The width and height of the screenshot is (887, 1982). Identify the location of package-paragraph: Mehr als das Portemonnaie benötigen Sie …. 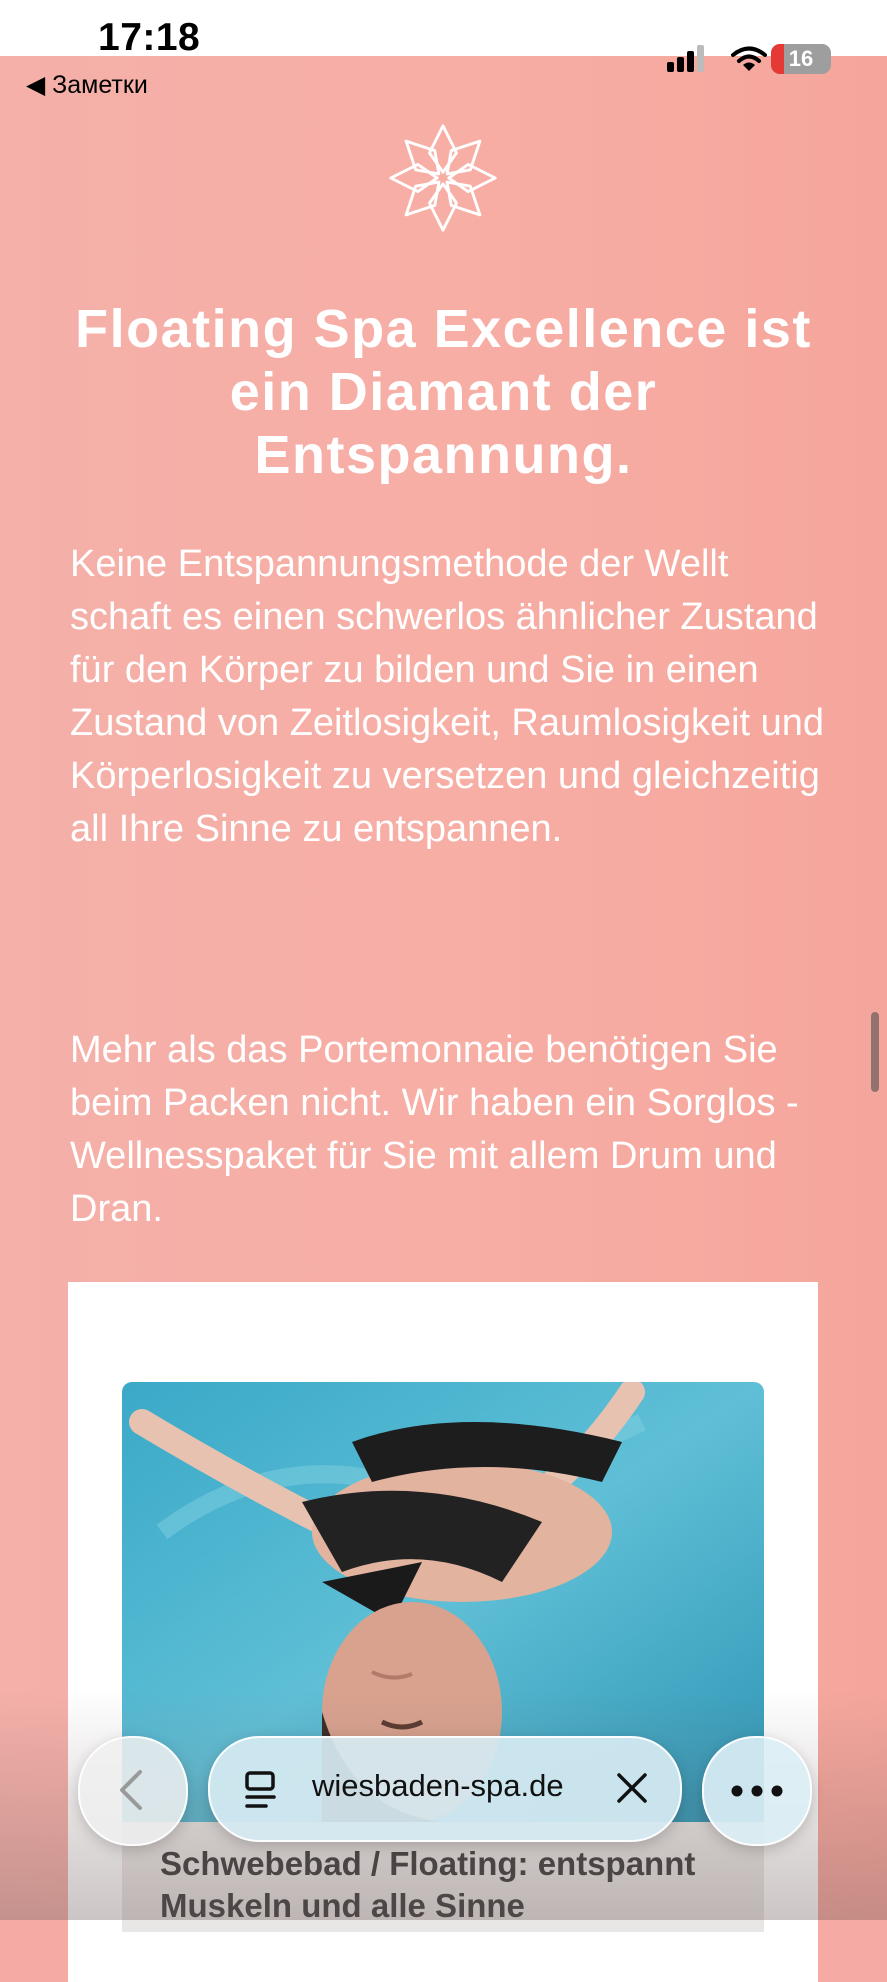
(434, 1129).